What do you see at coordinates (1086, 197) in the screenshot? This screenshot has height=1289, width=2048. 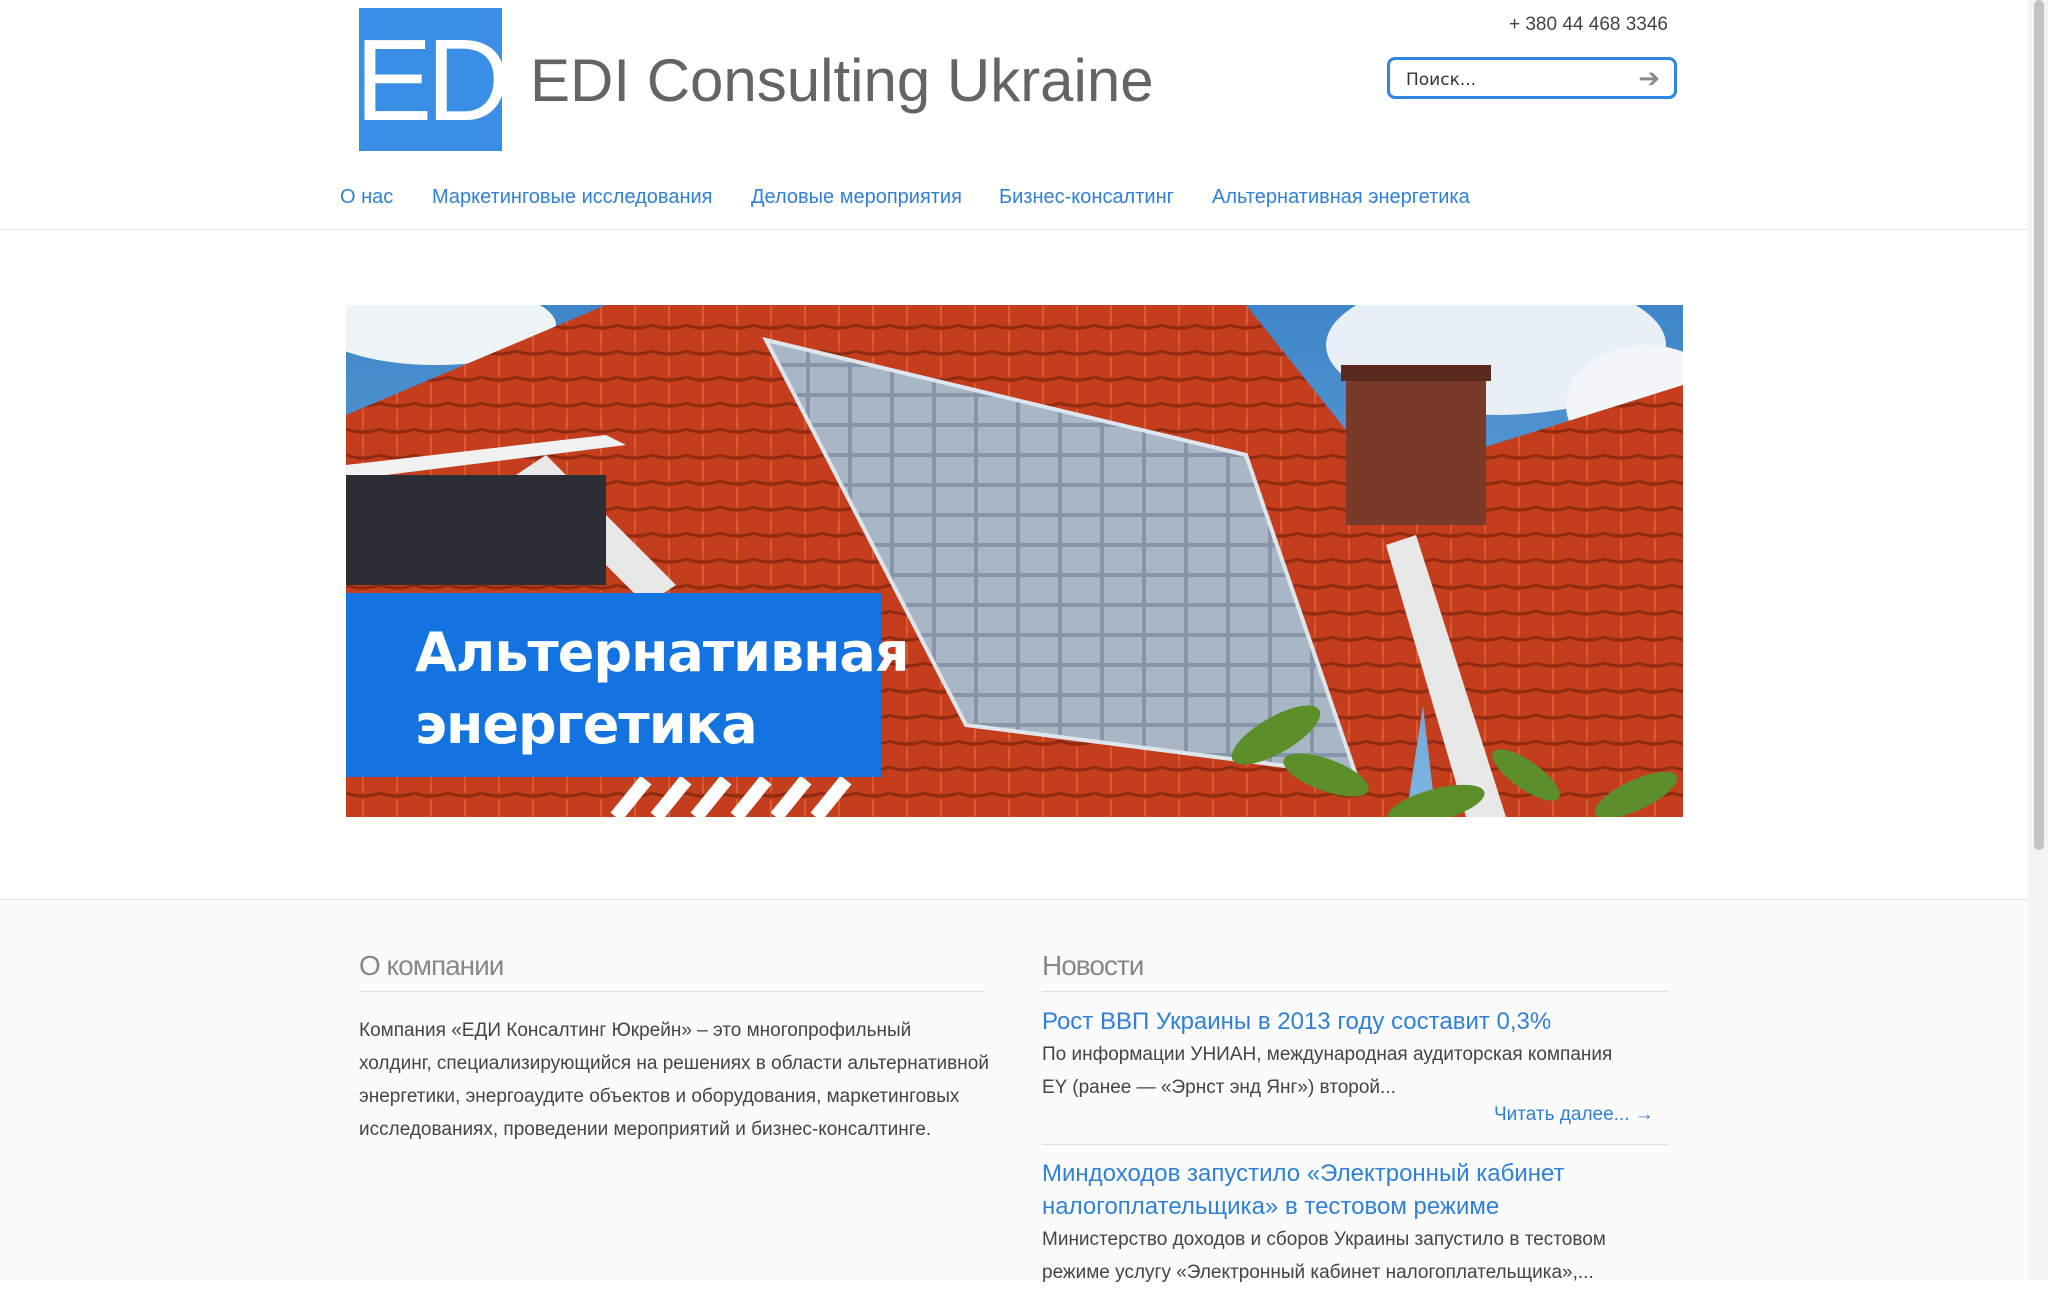 I see `nav-item-business-consulting: Бизнес-консалтинг` at bounding box center [1086, 197].